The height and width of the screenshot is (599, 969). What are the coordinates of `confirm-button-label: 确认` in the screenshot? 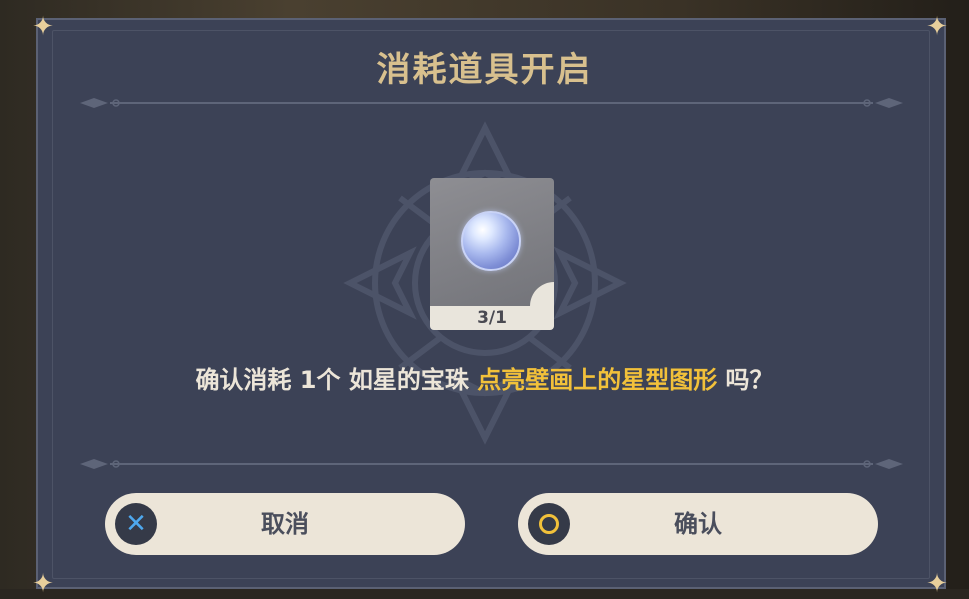 It's located at (698, 524).